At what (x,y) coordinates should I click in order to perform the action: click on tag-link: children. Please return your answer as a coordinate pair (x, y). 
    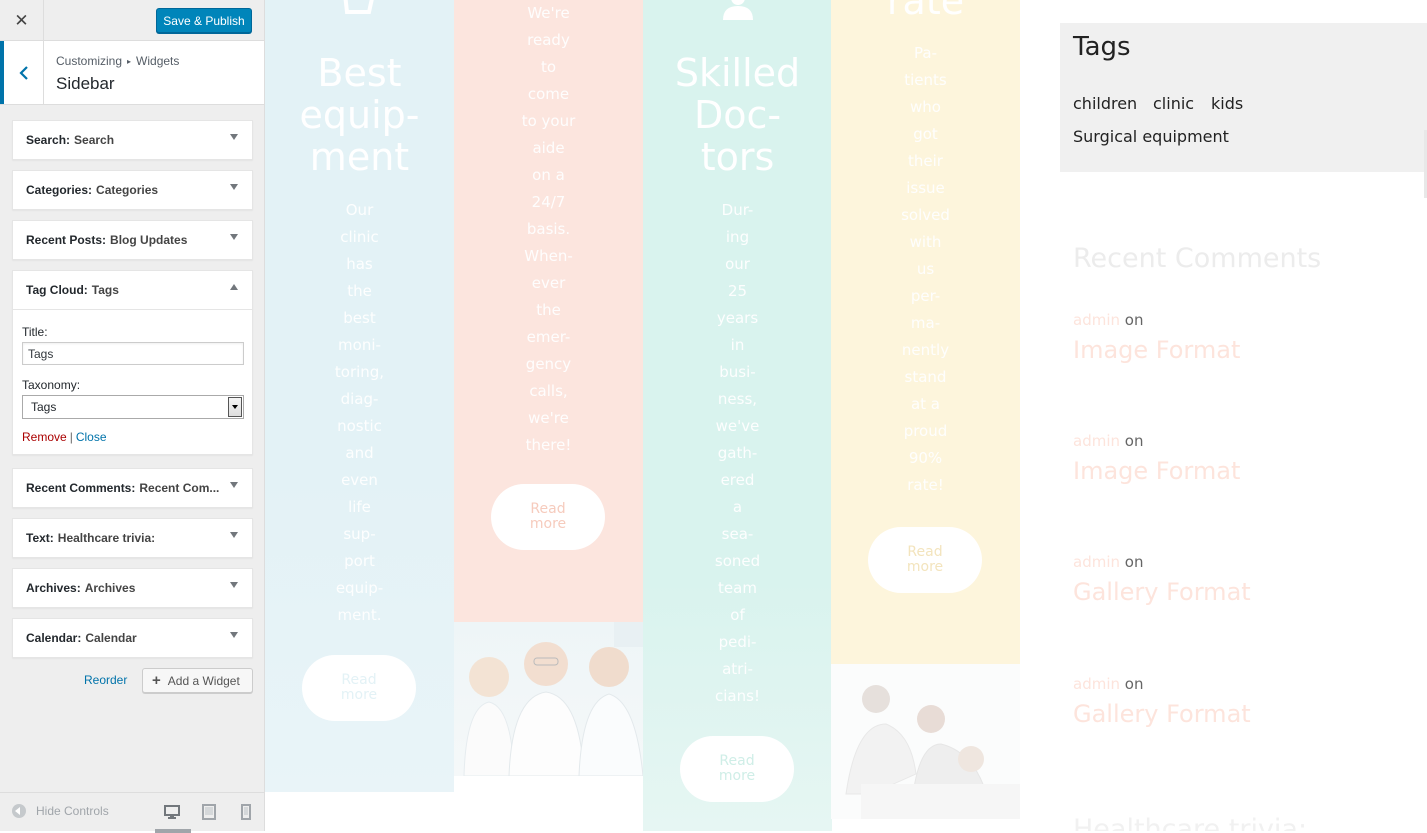
    Looking at the image, I should click on (1105, 103).